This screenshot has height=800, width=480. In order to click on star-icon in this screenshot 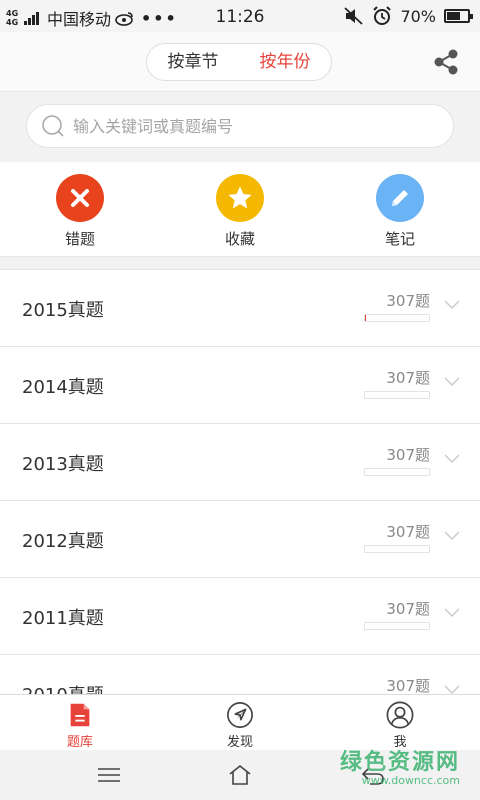, I will do `click(240, 197)`.